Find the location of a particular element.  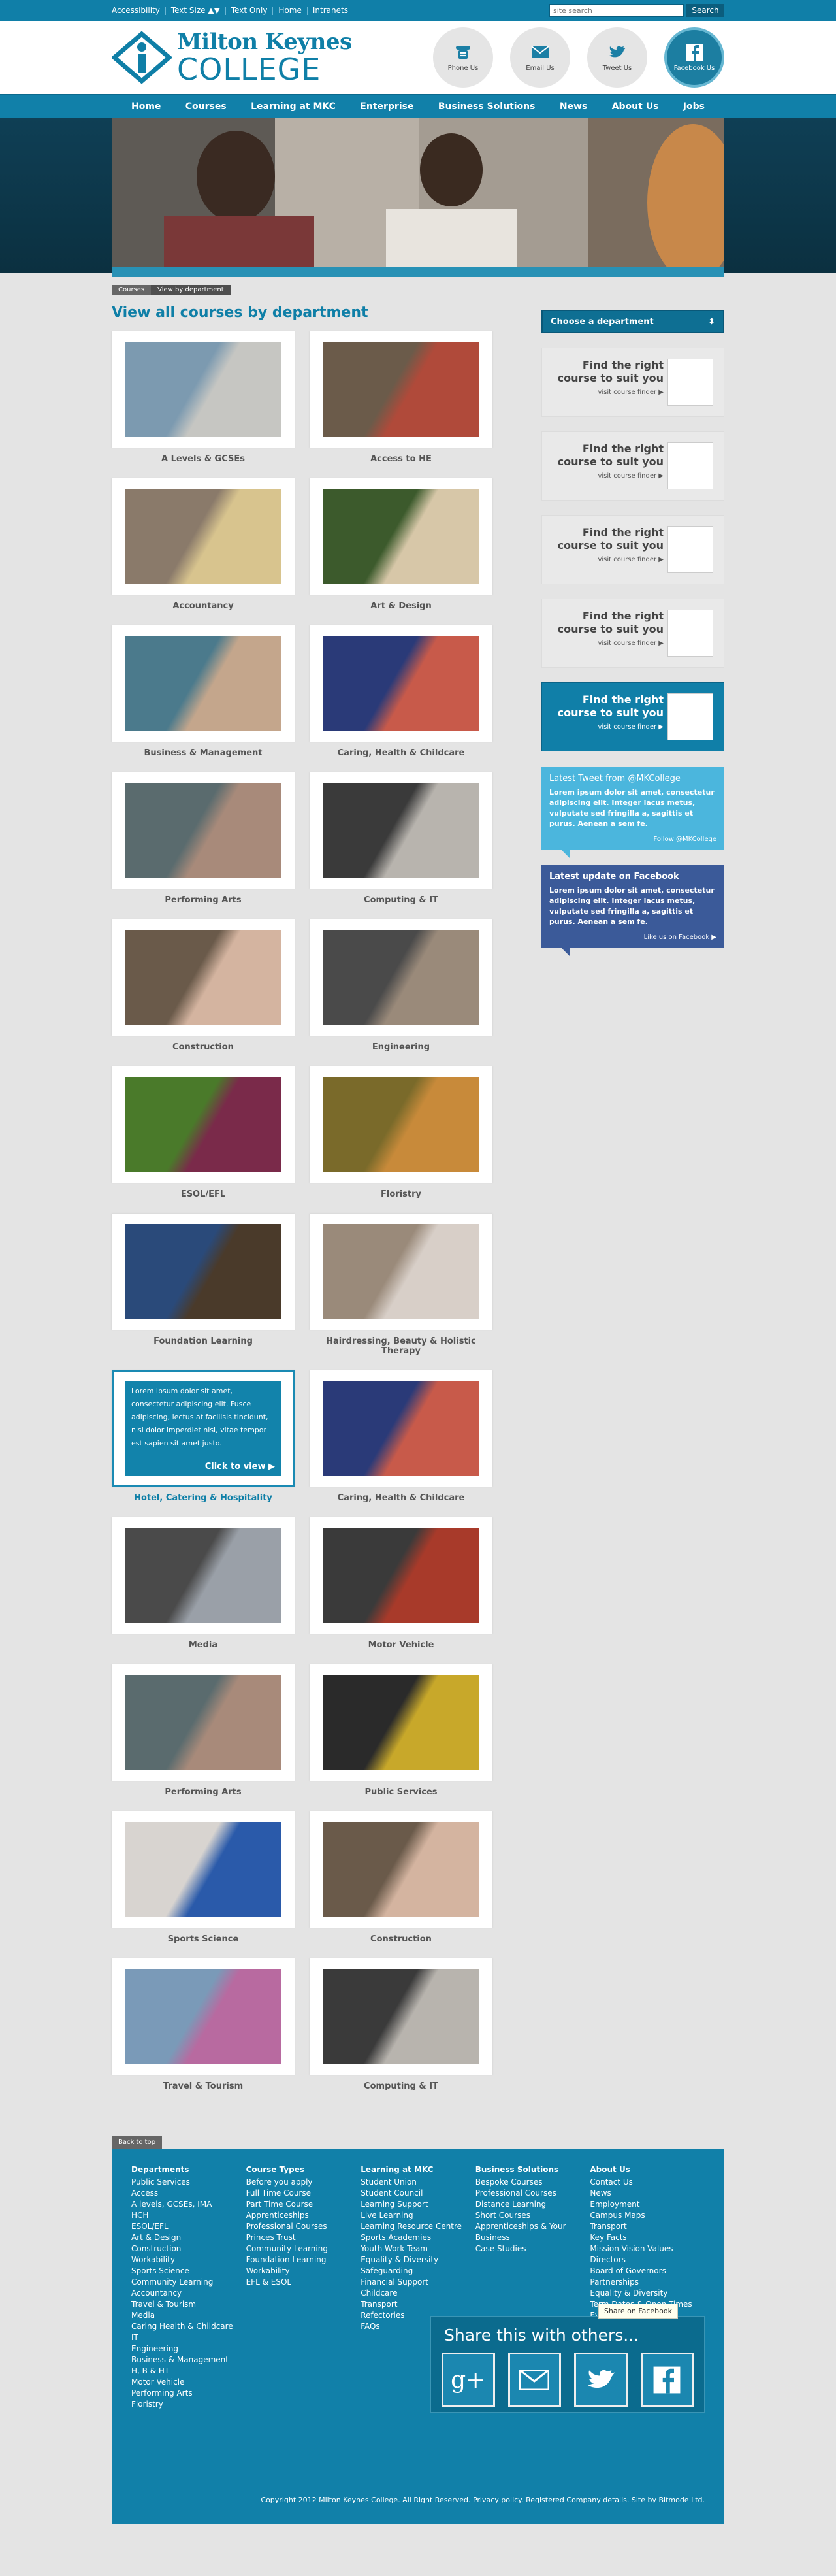

course-card: Engineering is located at coordinates (401, 985).